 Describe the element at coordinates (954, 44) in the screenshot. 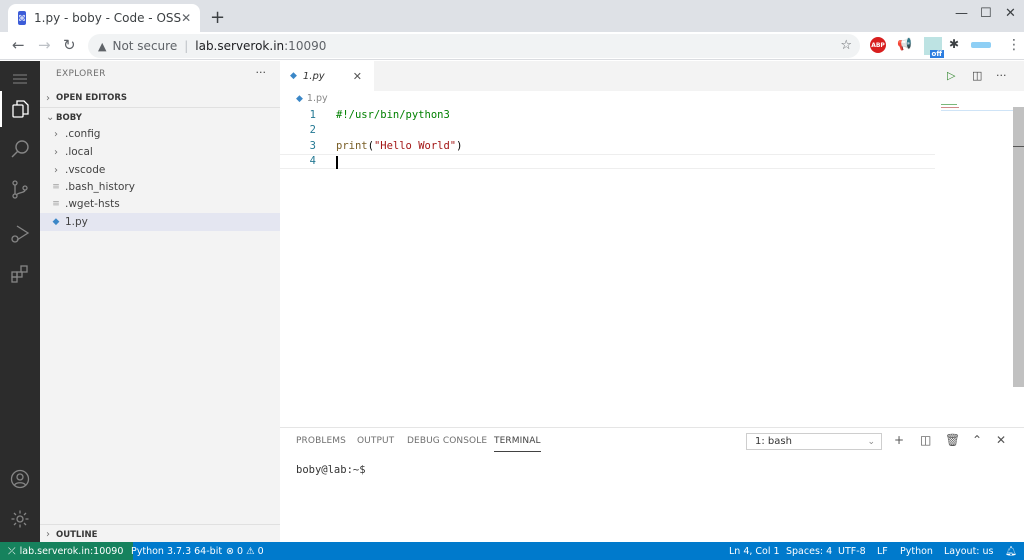

I see `extensions-puzzle-icon: ✱` at that location.